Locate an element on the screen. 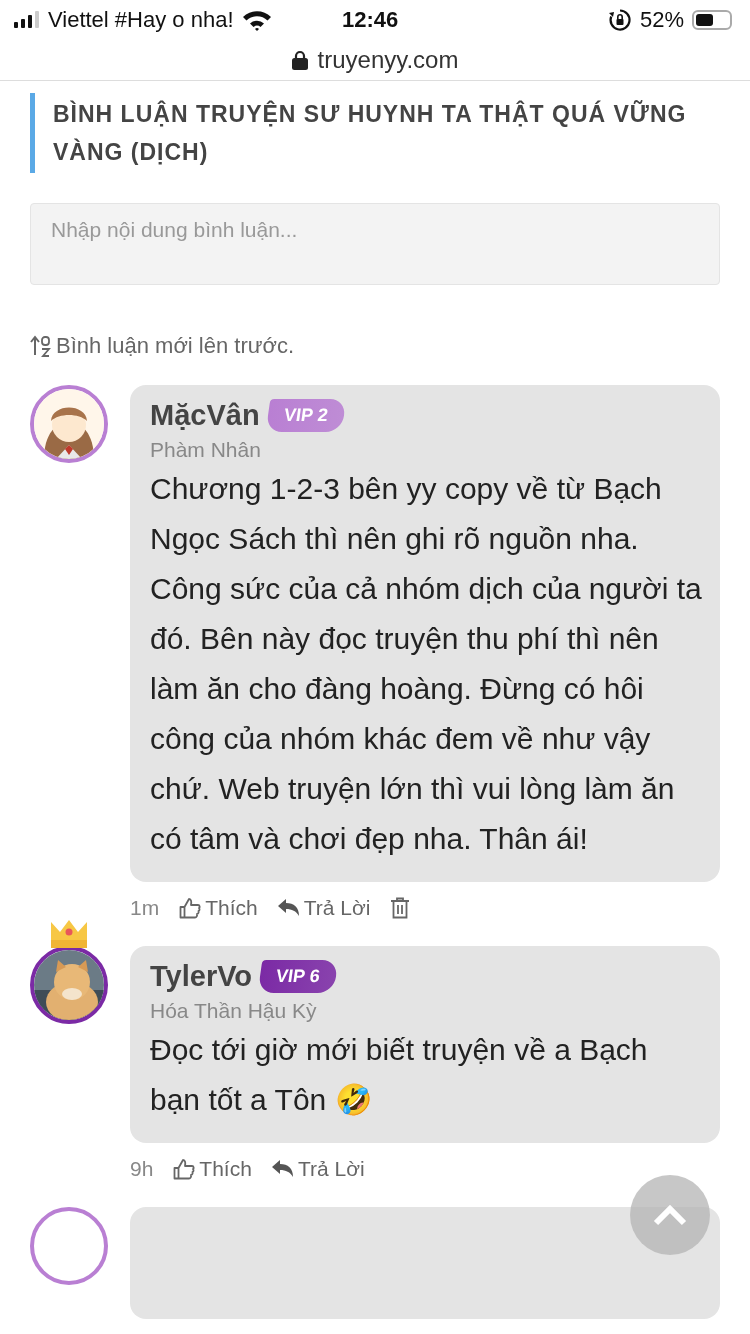 This screenshot has height=1334, width=750. sort-icon is located at coordinates (41, 346).